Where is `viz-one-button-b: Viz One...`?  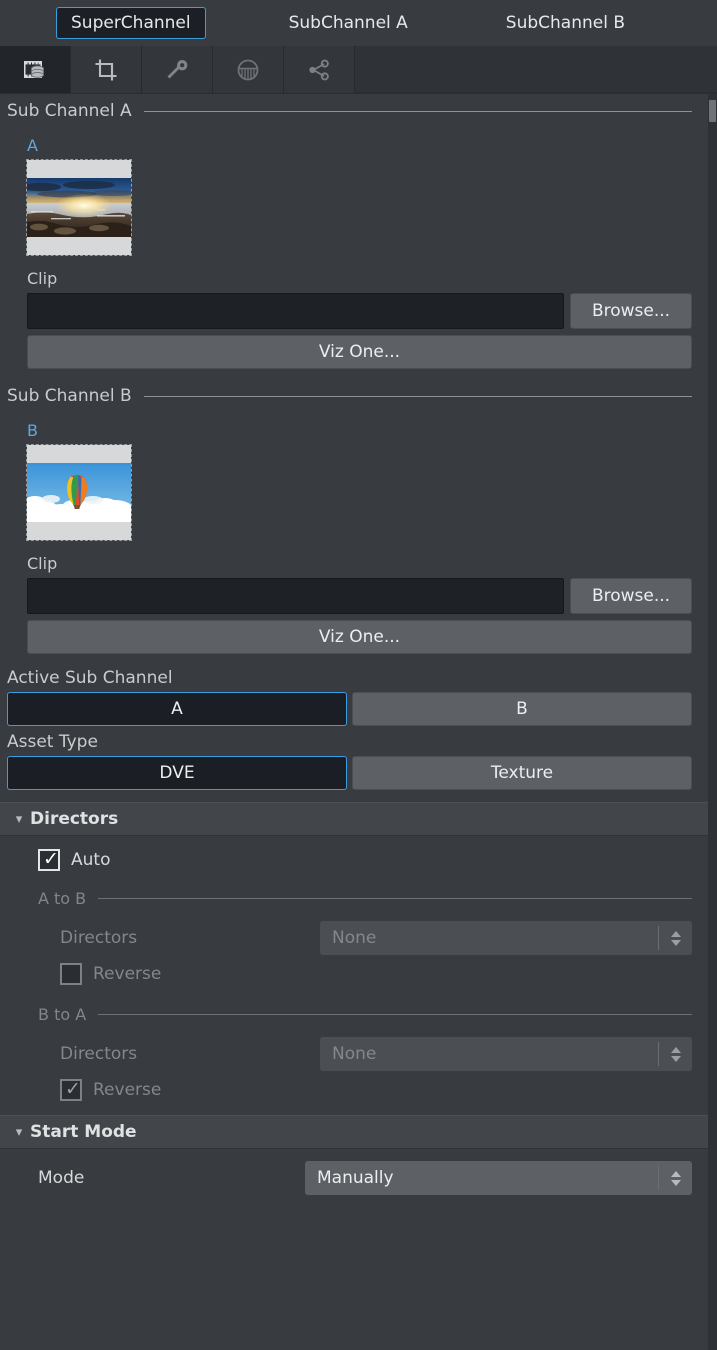 viz-one-button-b: Viz One... is located at coordinates (359, 637).